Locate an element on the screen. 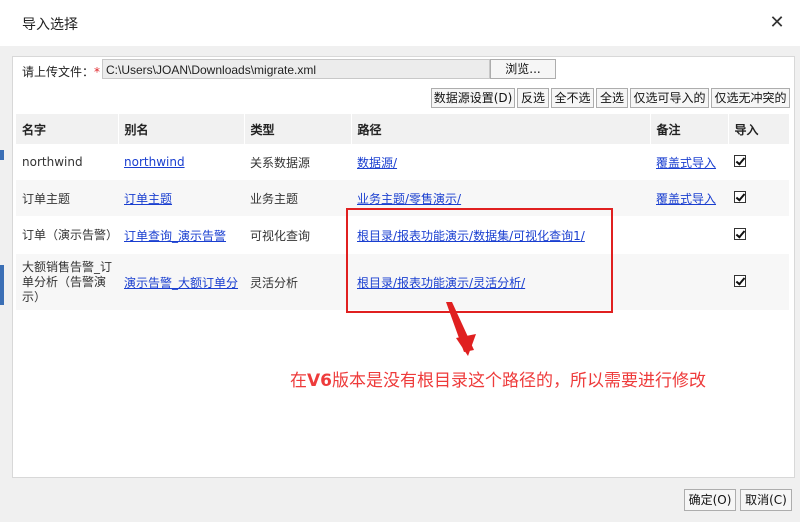 The height and width of the screenshot is (522, 800). cell-name: 订单主题 is located at coordinates (67, 198).